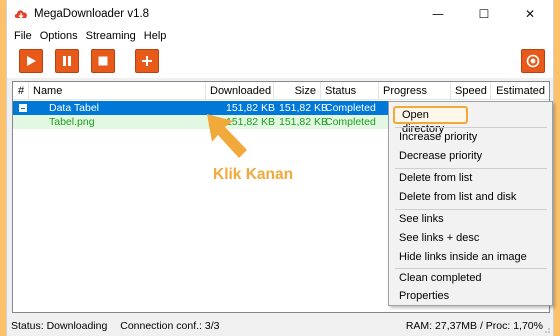  What do you see at coordinates (74, 108) in the screenshot?
I see `row-name: Data Tabel` at bounding box center [74, 108].